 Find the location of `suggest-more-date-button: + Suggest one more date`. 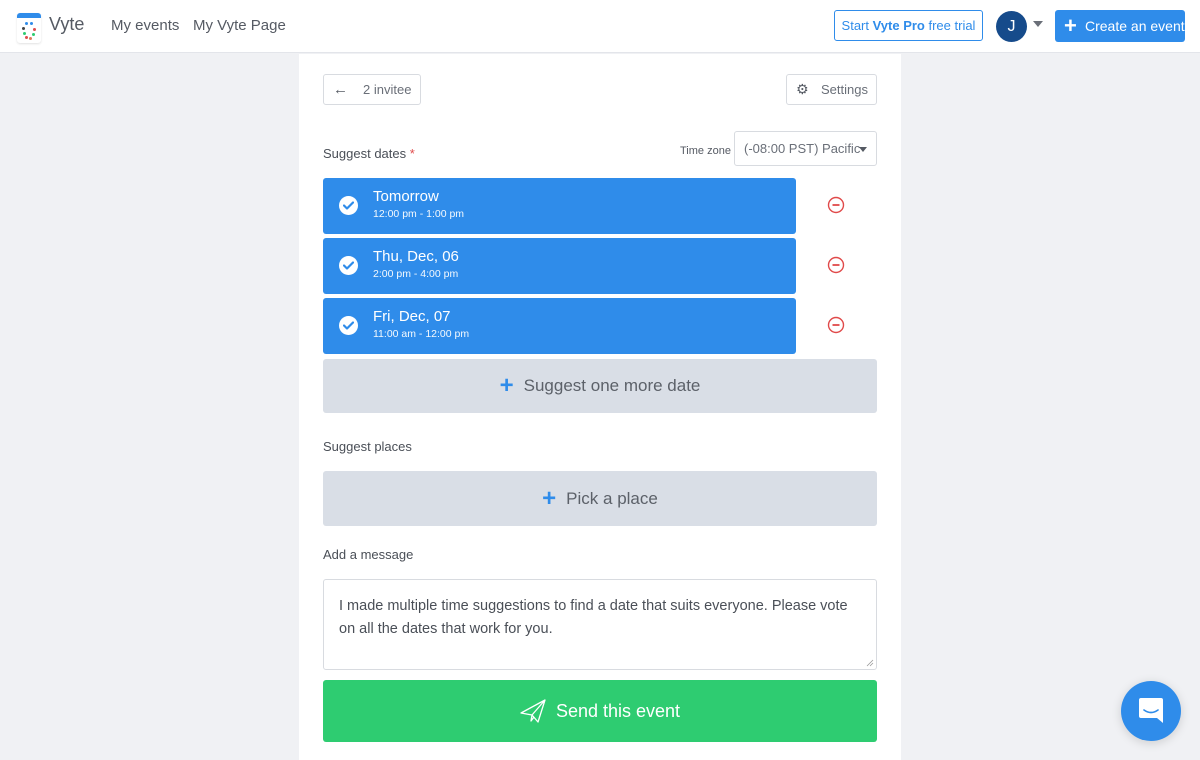

suggest-more-date-button: + Suggest one more date is located at coordinates (600, 386).